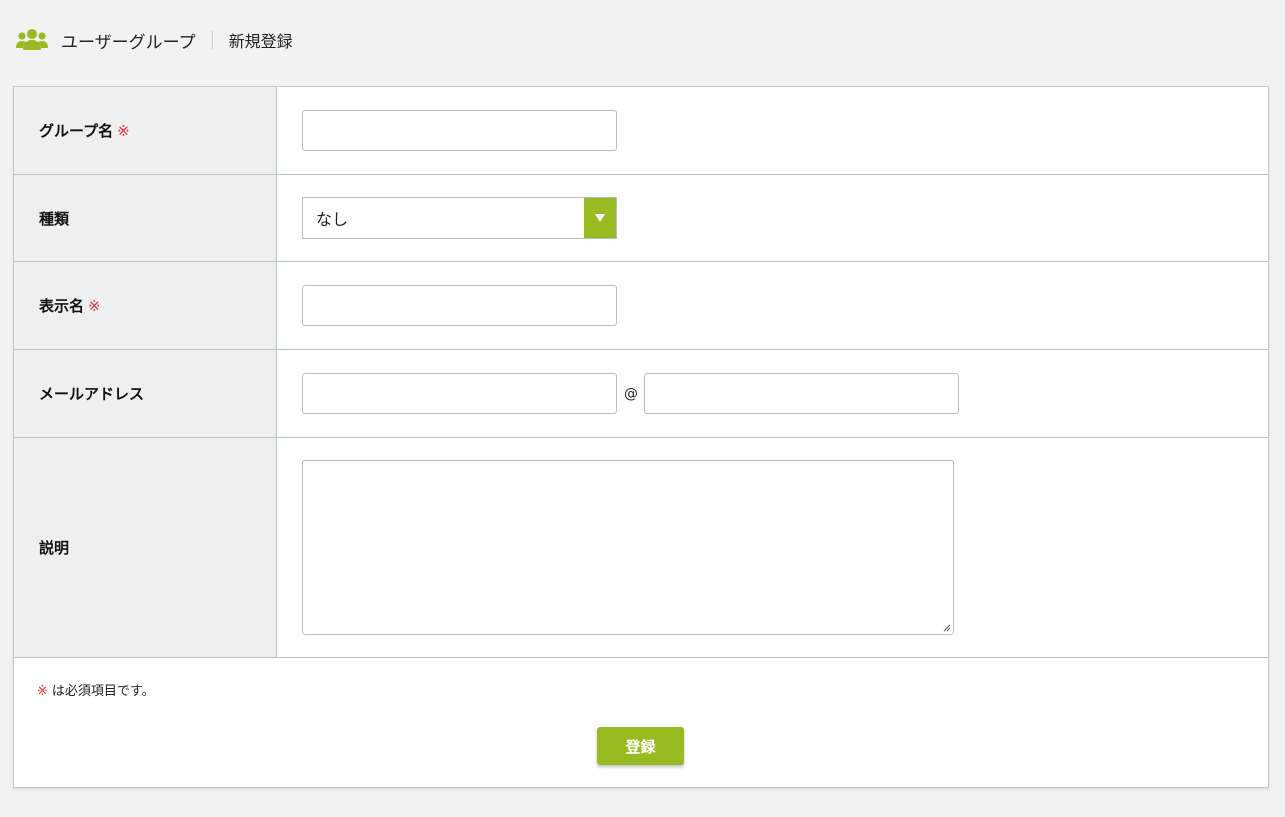  What do you see at coordinates (145, 130) in the screenshot?
I see `group-name-label-cell: グループ名 ※` at bounding box center [145, 130].